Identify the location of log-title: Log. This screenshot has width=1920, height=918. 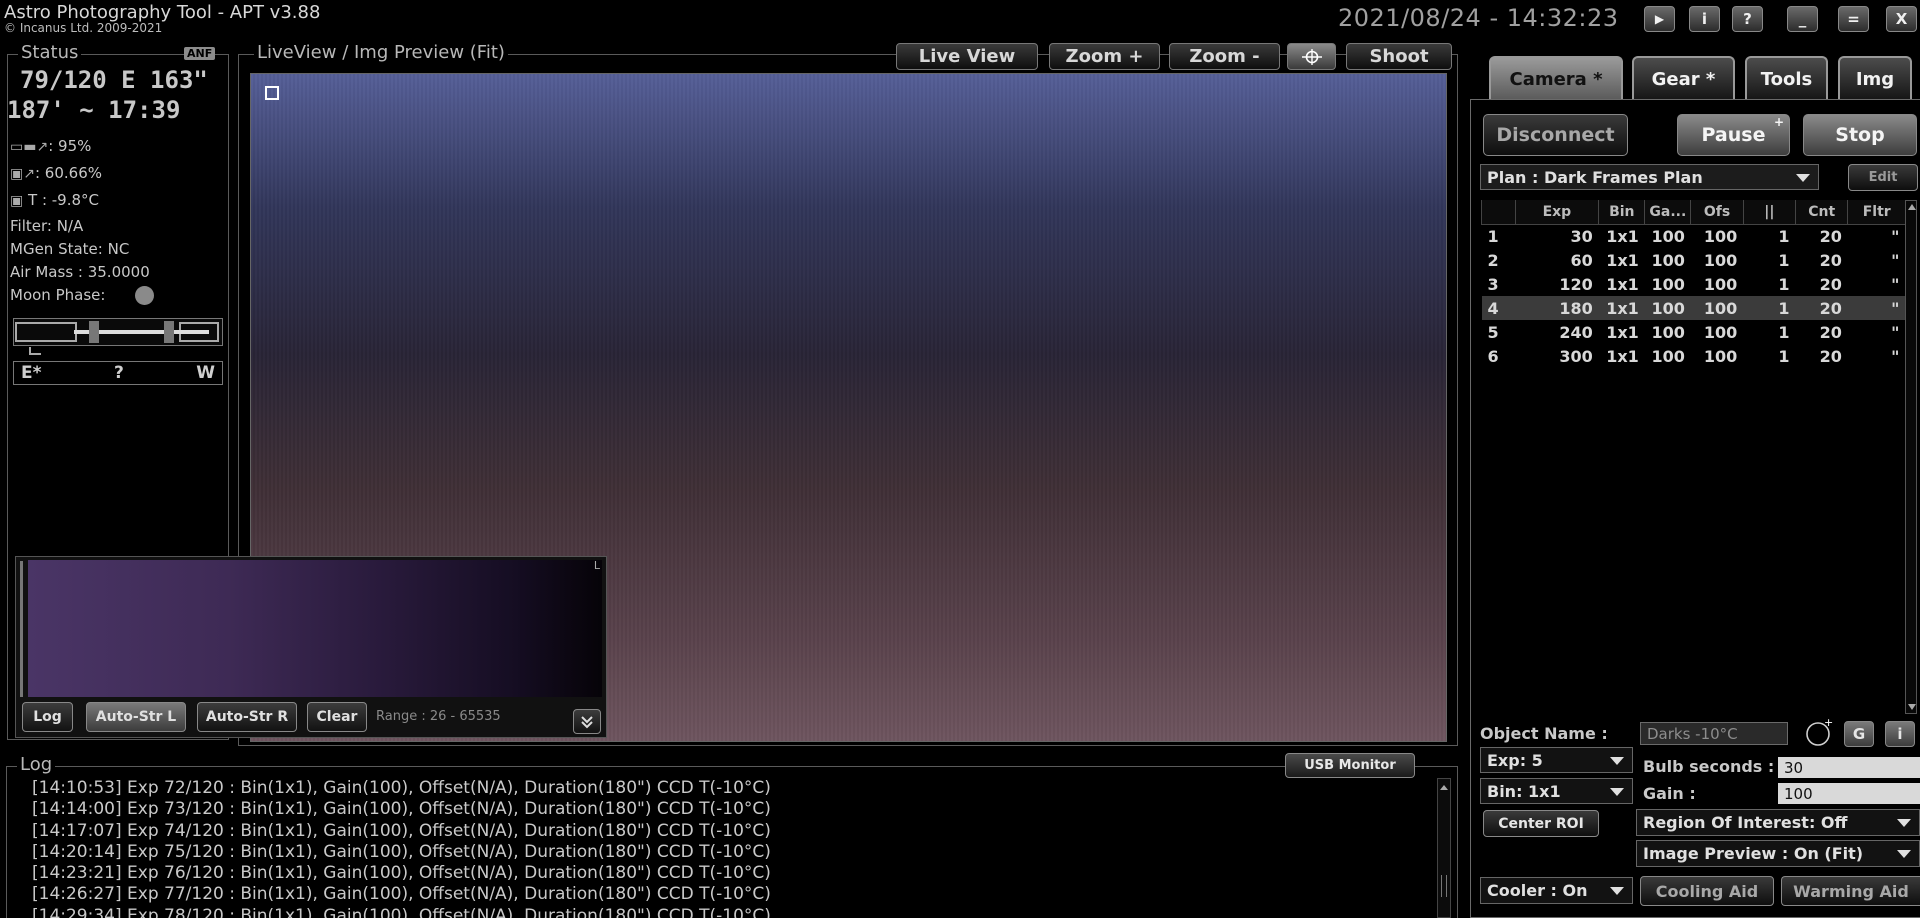
(36, 765).